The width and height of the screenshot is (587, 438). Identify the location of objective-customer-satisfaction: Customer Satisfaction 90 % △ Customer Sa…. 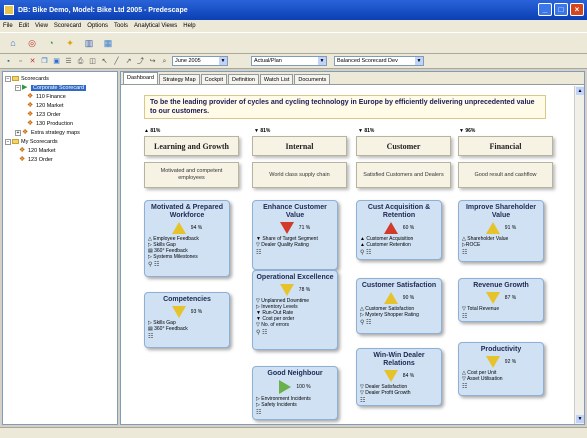
(399, 306).